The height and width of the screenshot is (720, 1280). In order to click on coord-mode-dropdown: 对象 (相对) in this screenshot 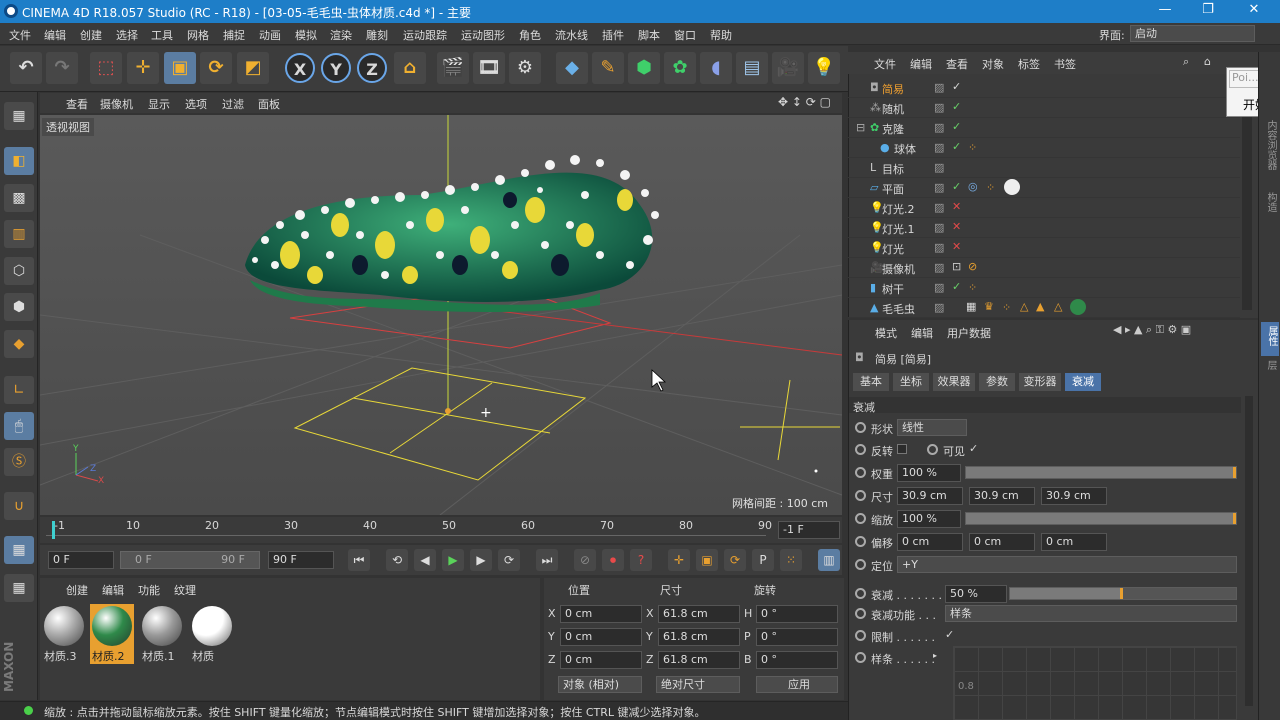, I will do `click(600, 684)`.